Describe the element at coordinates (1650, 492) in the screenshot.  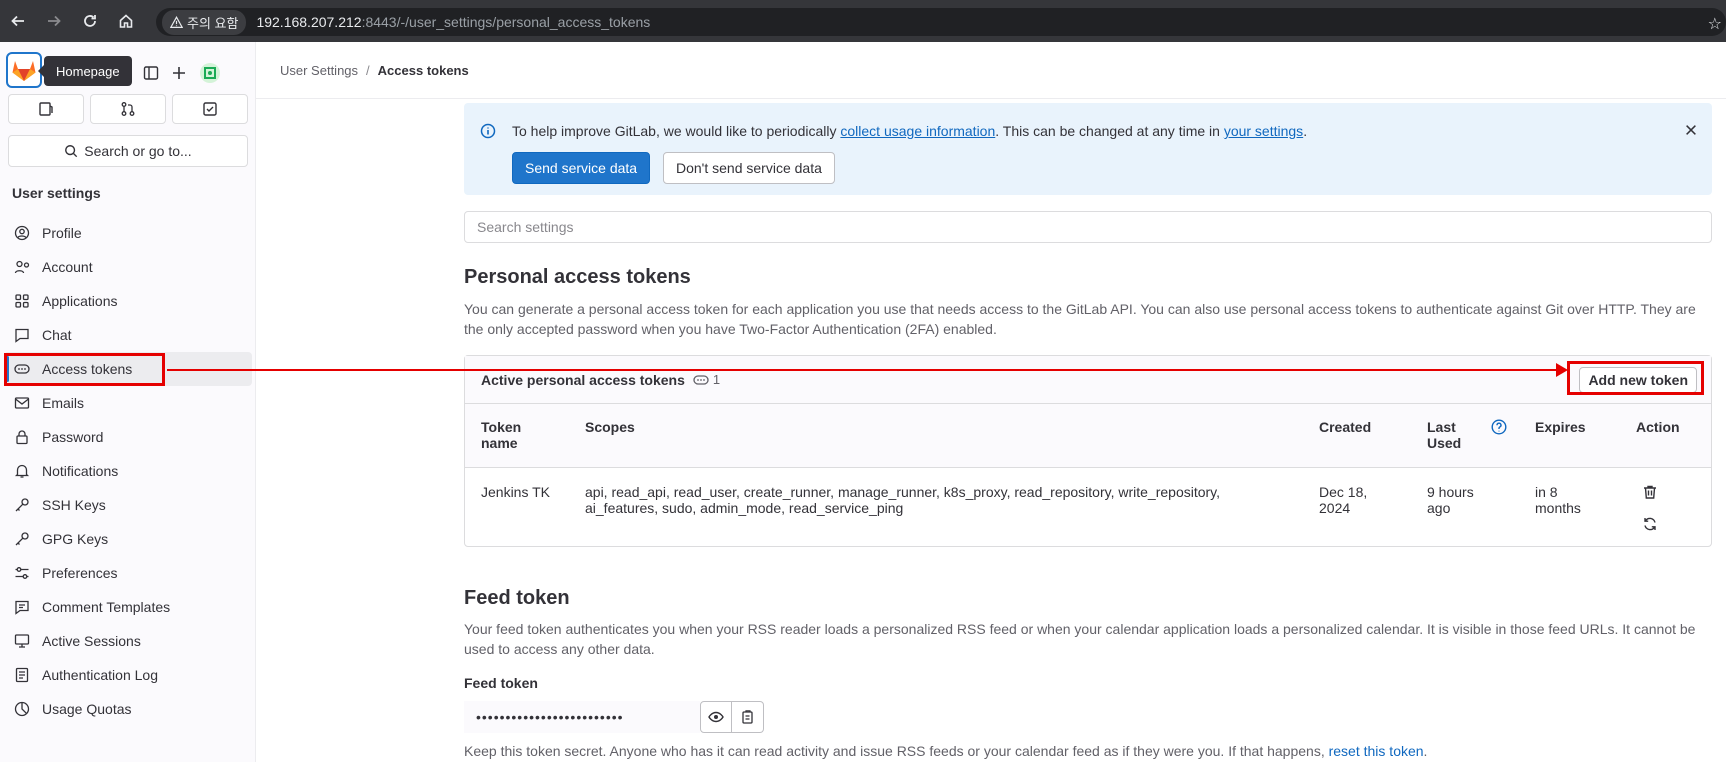
I see `delete-icon` at that location.